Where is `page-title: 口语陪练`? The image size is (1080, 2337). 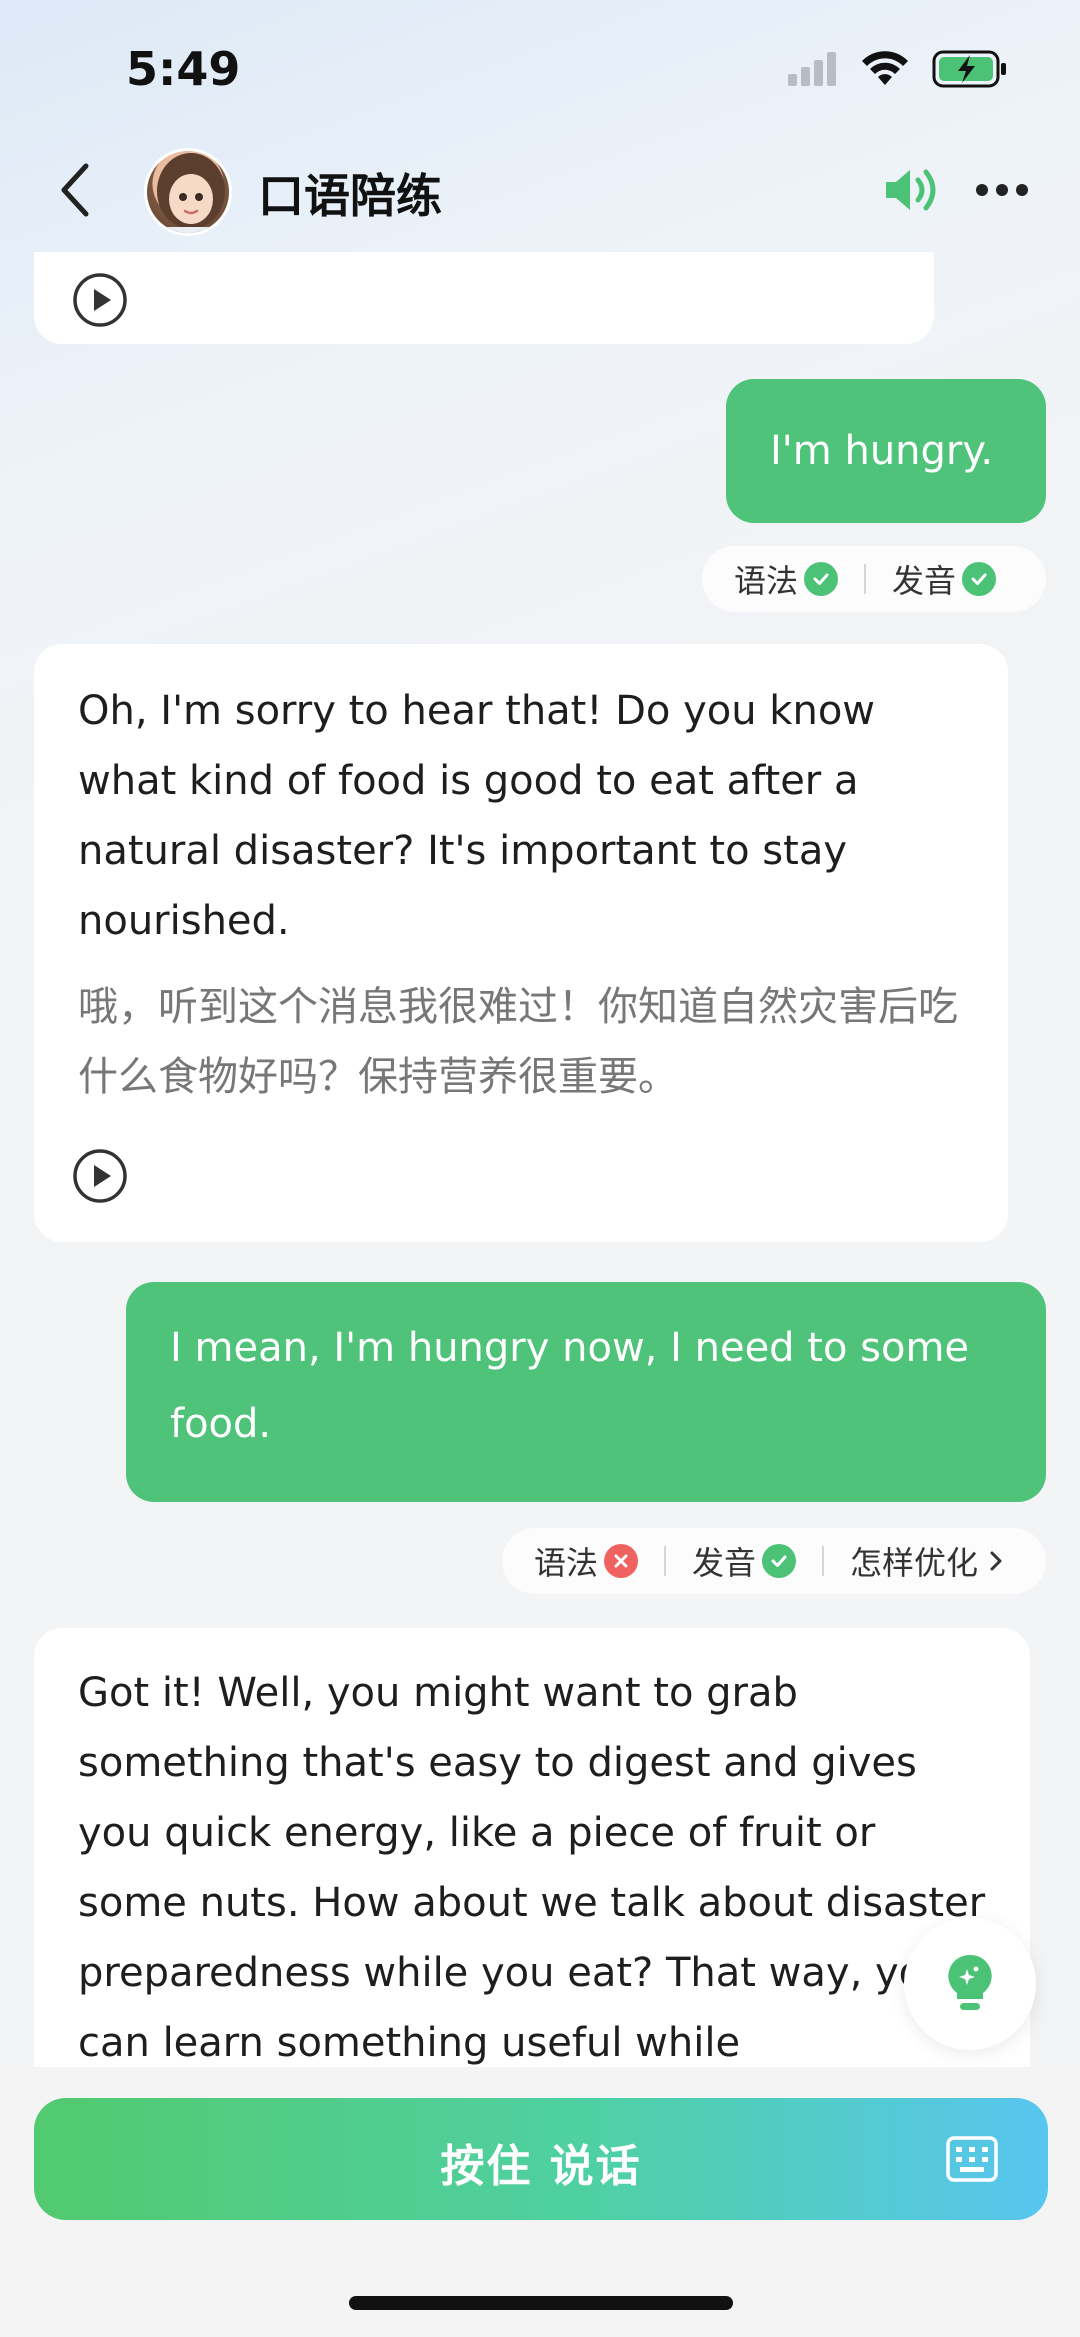
page-title: 口语陪练 is located at coordinates (350, 196).